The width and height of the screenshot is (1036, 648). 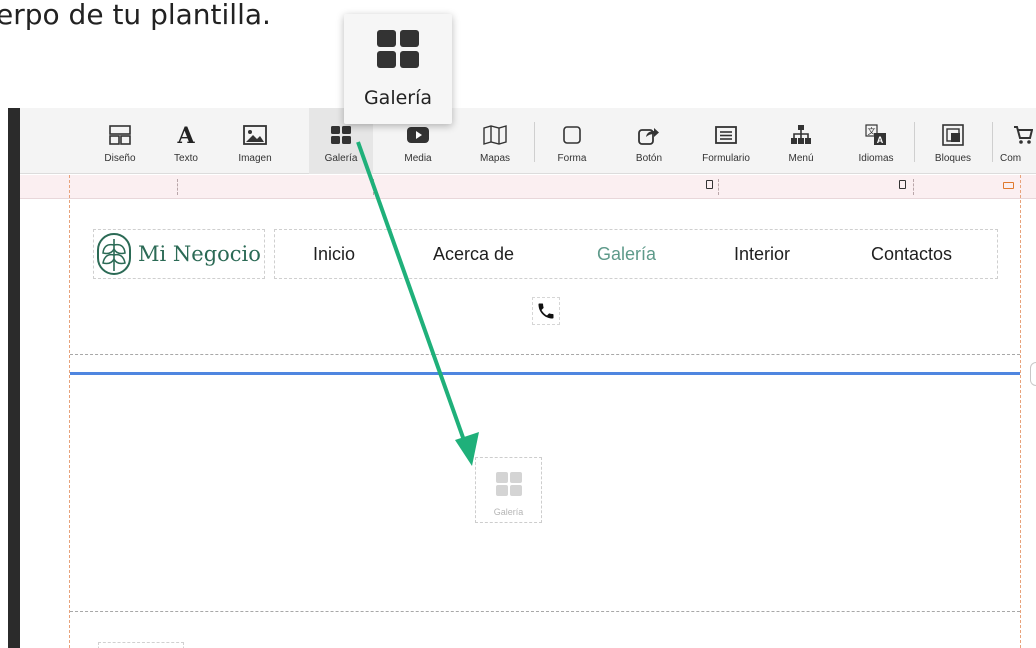 I want to click on tool-idiomas: 文A Idiomas, so click(x=876, y=141).